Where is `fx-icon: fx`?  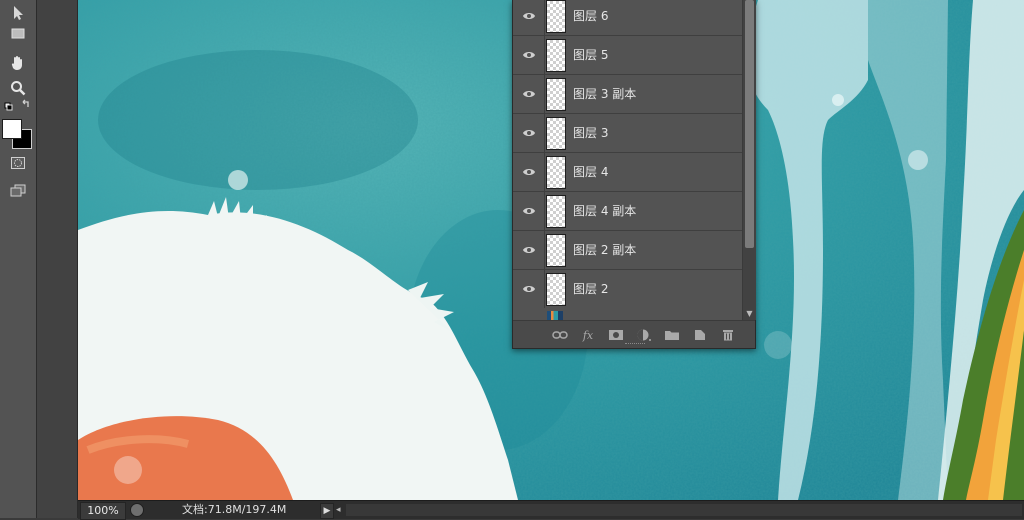
fx-icon: fx is located at coordinates (588, 335).